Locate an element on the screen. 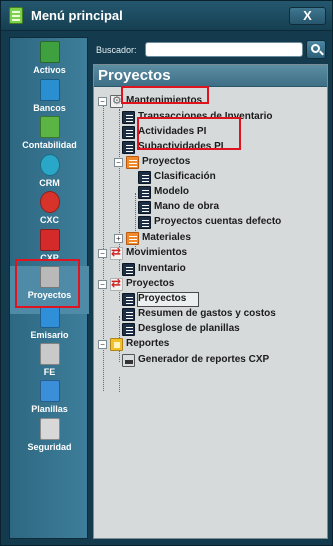  tree-node-generador-reportes-cxp: Generador de reportes CXP is located at coordinates (212, 361).